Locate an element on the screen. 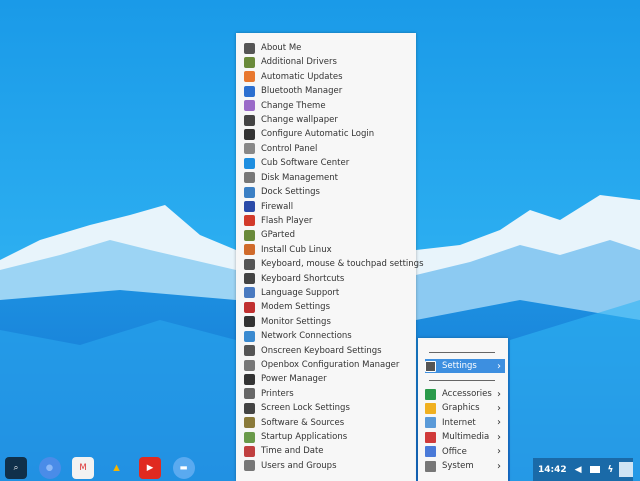 The image size is (640, 481). menu-item: Change Theme is located at coordinates (328, 106).